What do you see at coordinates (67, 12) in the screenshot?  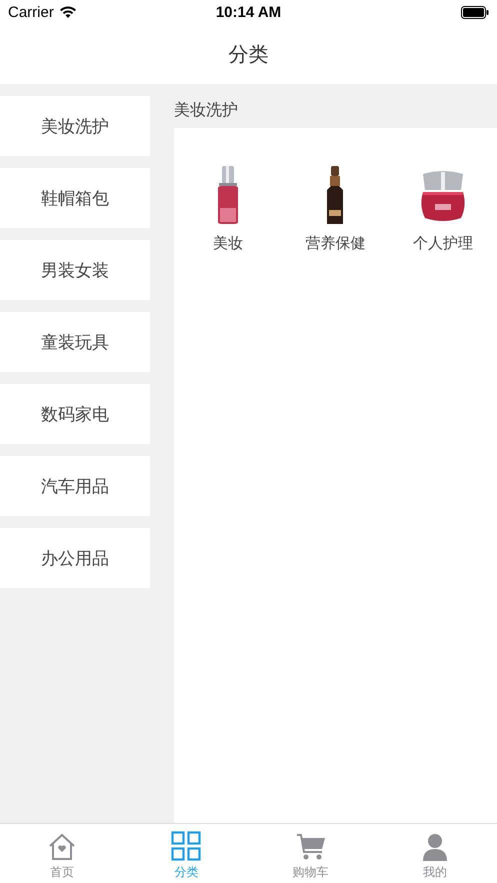 I see `wifi-icon` at bounding box center [67, 12].